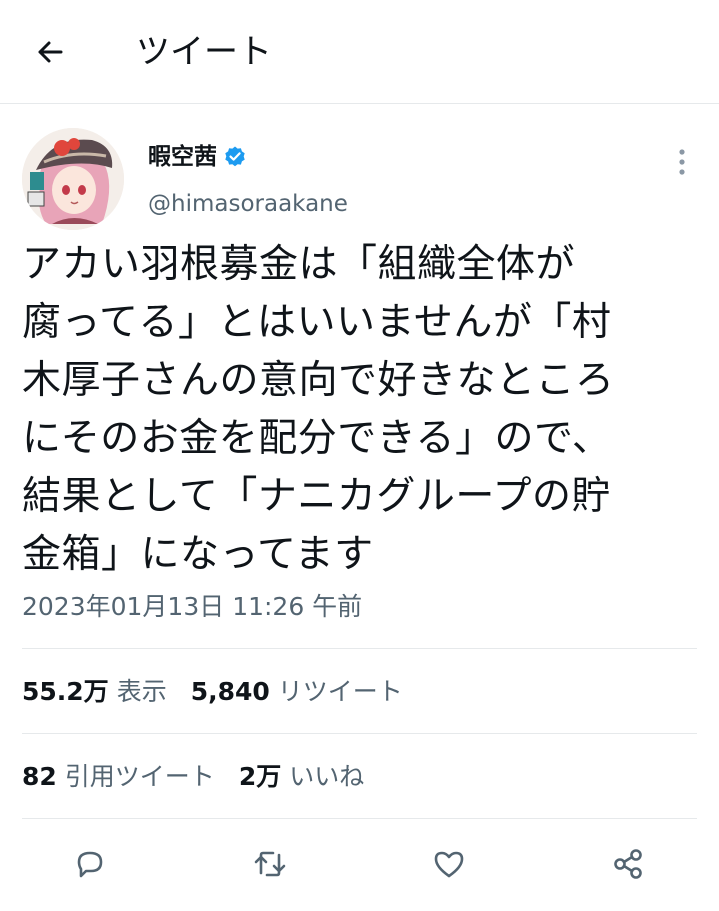  I want to click on share-icon, so click(628, 864).